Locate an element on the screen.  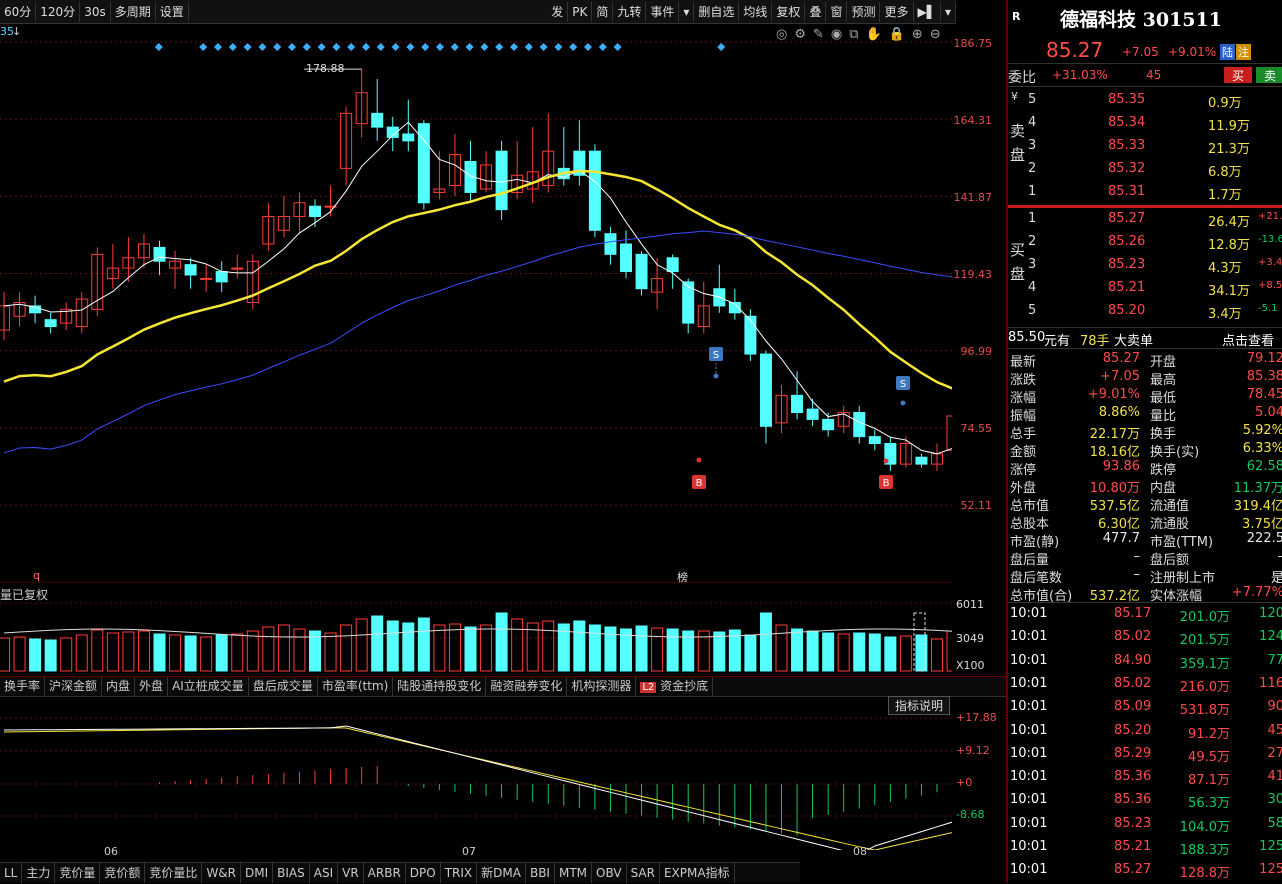
sell-level-row: 1 85.31 1.7万 is located at coordinates (1145, 192).